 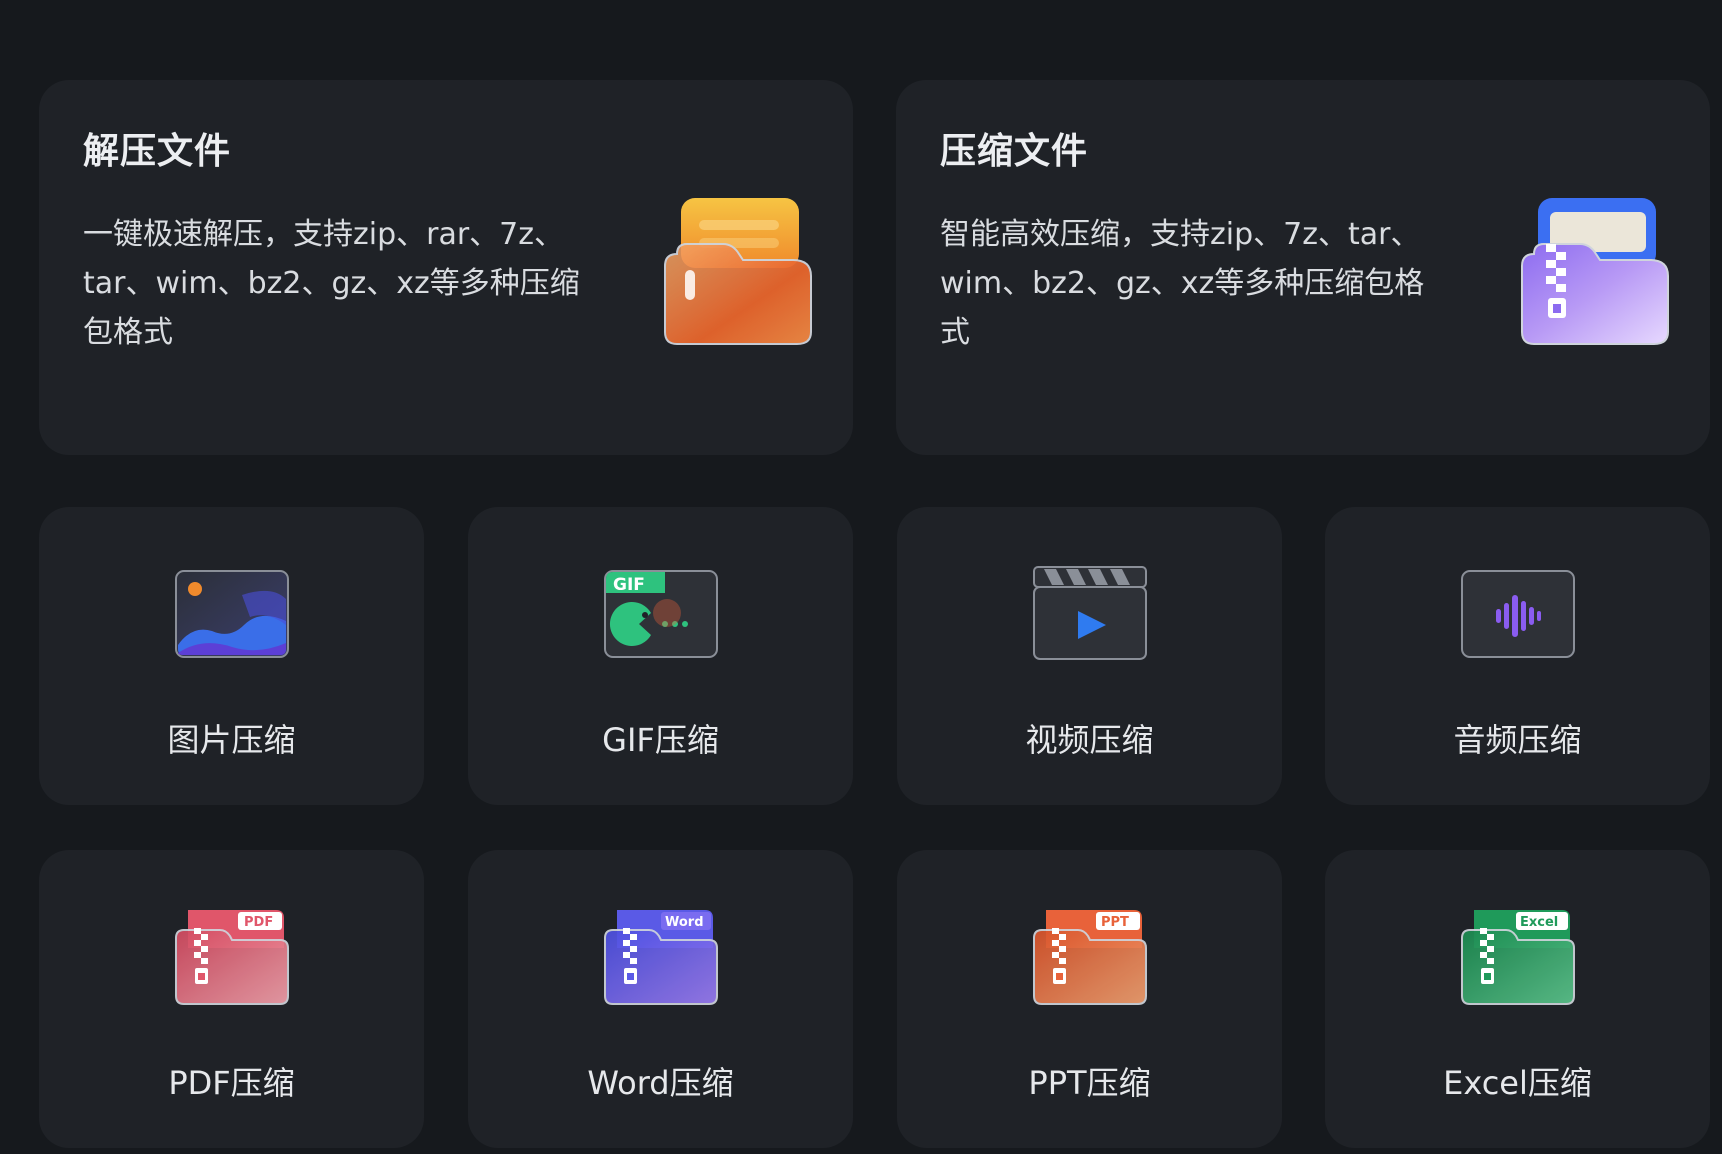 I want to click on ppt-compress-card: PPT PPT压缩, so click(x=1089, y=999).